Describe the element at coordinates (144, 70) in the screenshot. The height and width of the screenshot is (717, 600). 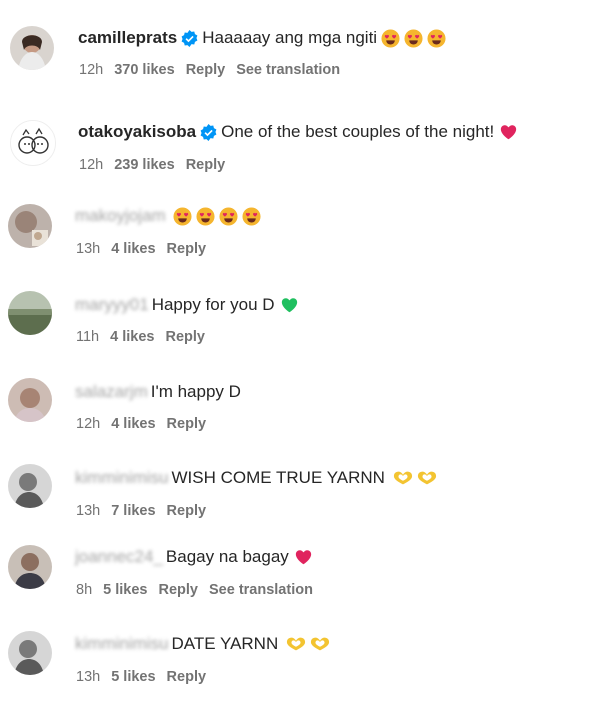
I see `likes-count: 370 likes` at that location.